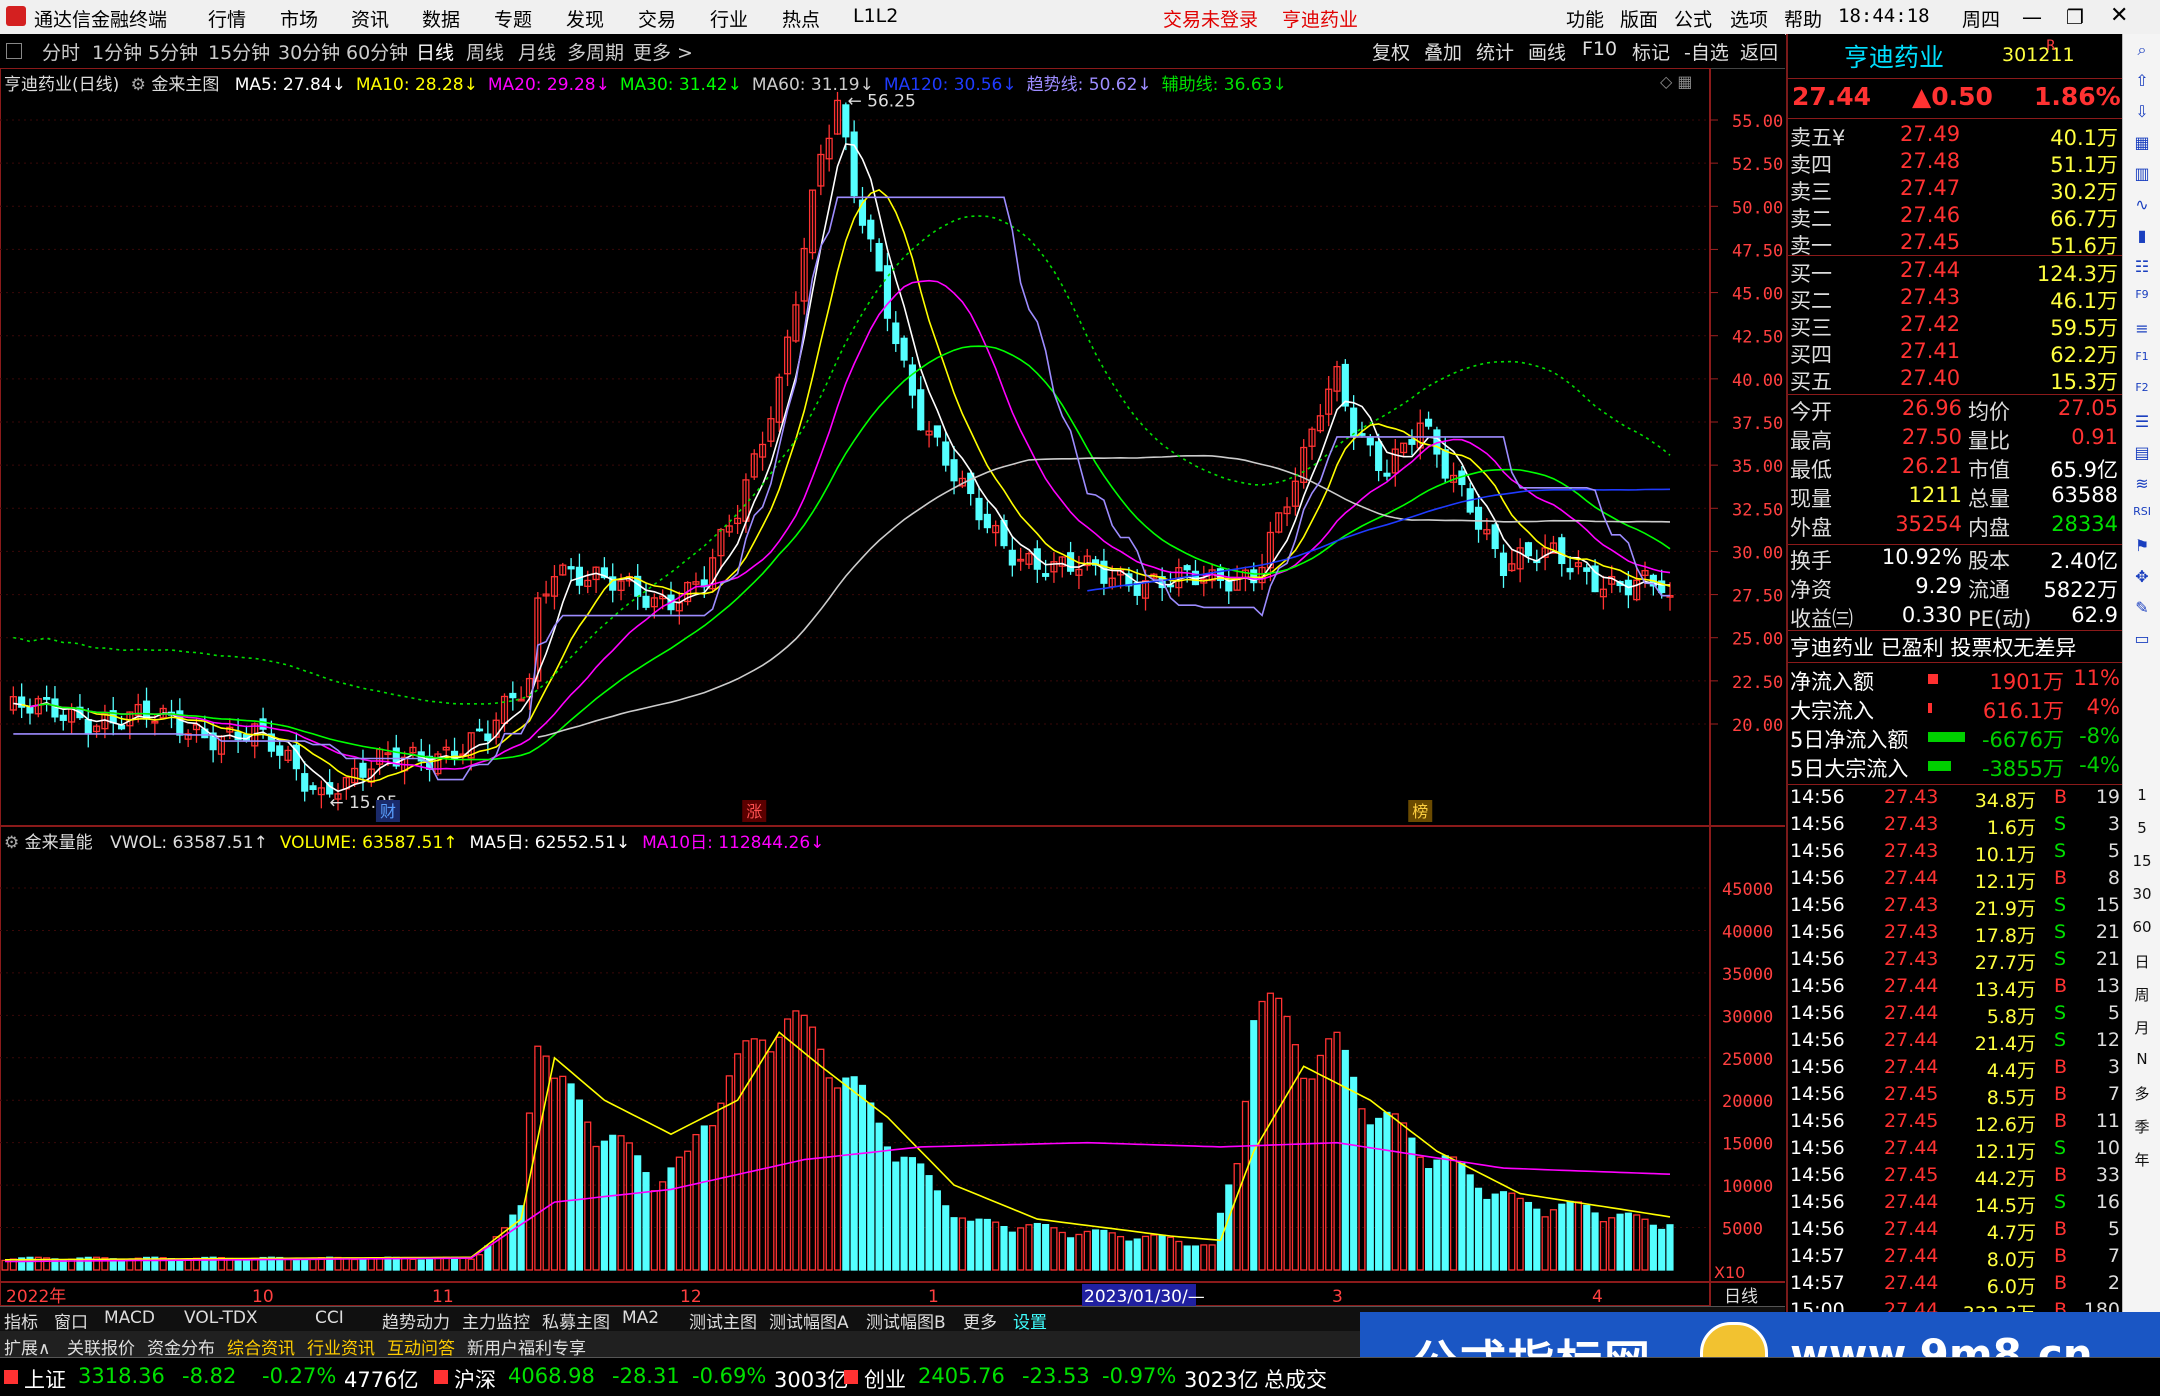  I want to click on toolbar-button: F10, so click(1599, 49).